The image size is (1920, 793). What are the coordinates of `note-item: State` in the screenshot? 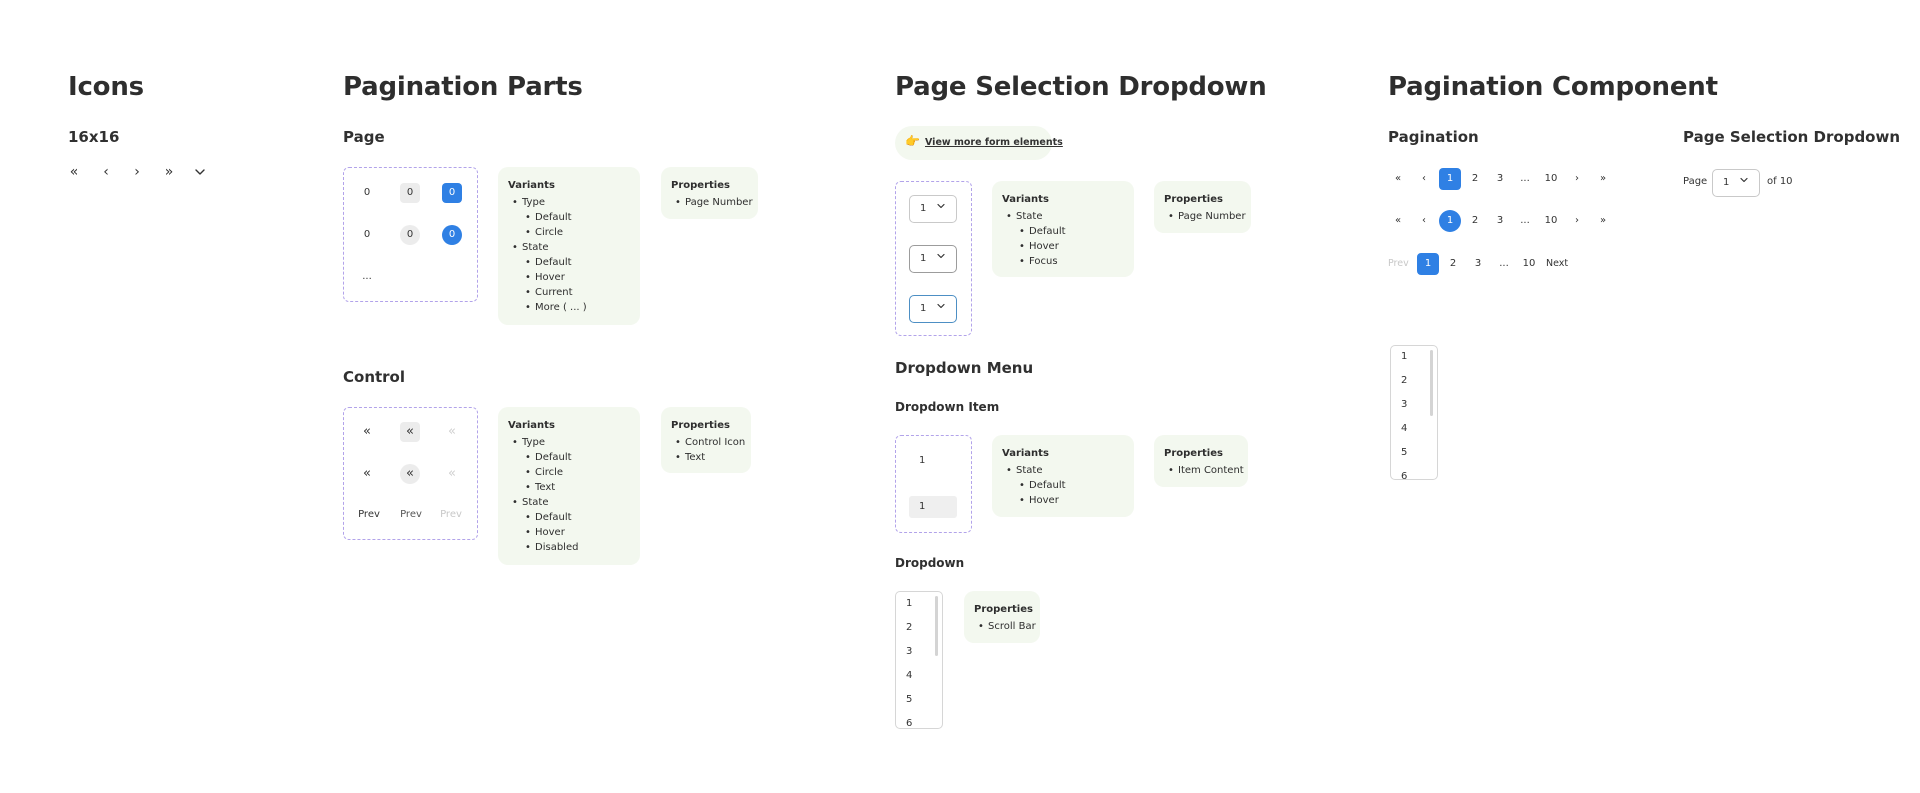 It's located at (1065, 216).